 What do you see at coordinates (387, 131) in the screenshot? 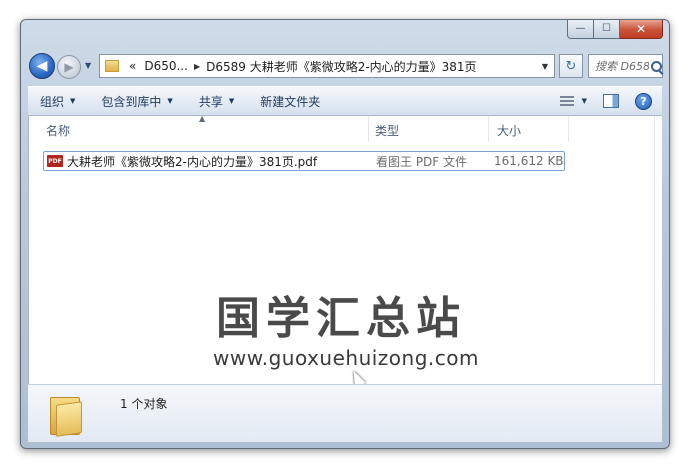
I see `column-header-type-label: 类型` at bounding box center [387, 131].